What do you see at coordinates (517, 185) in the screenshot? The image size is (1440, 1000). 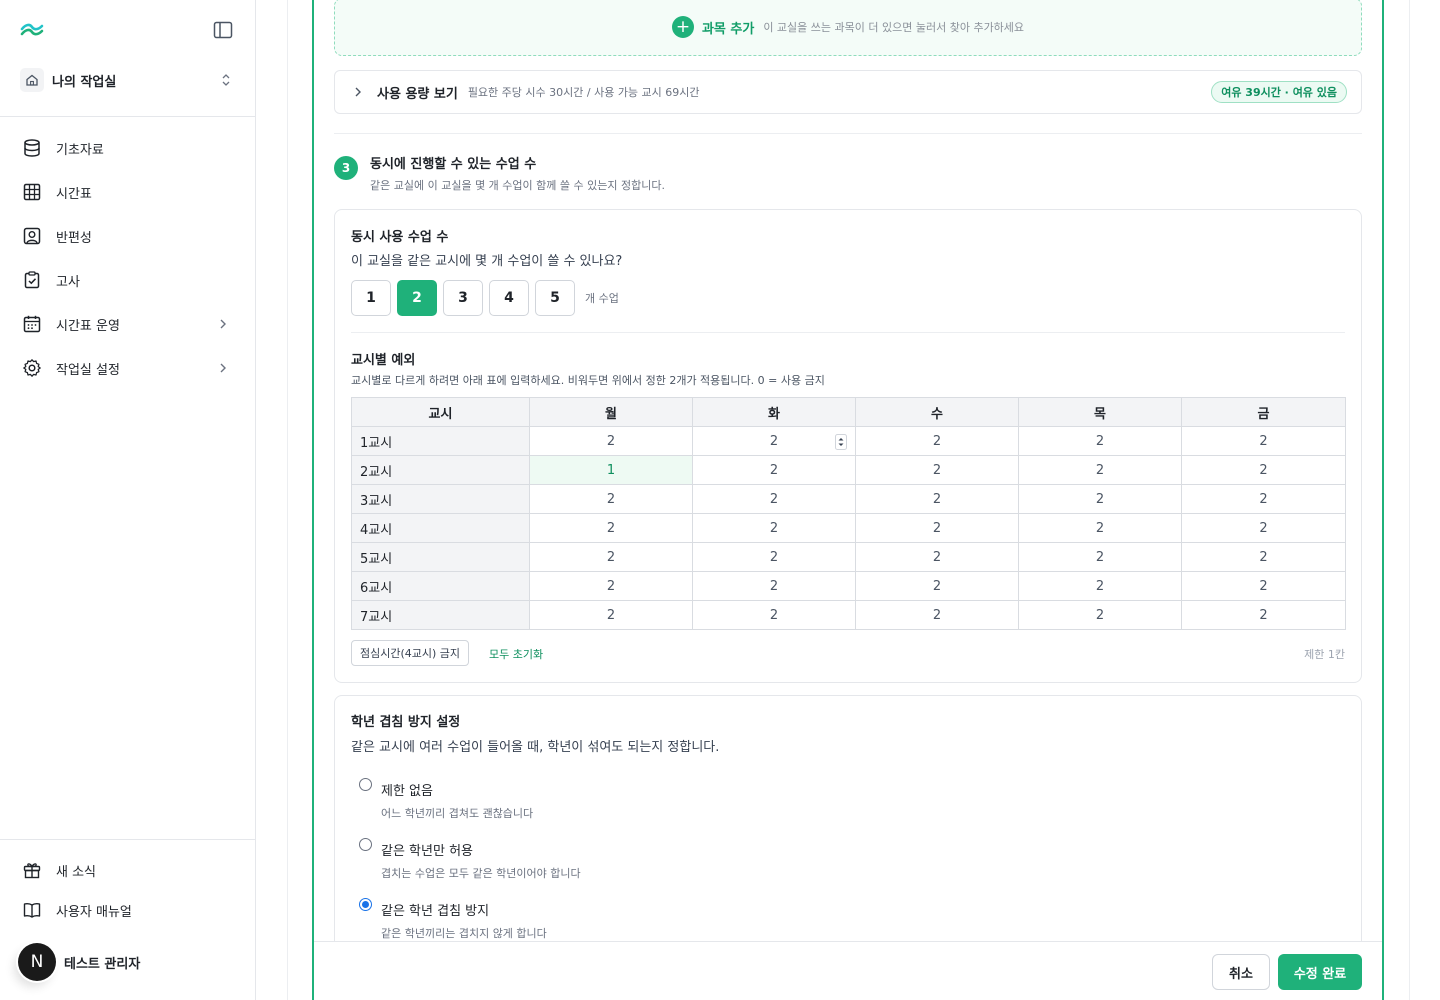 I see `step-description: 같은 교실에 이 교실을 몇 개 수업이 함께 쓸 수 있는지 정합니다.` at bounding box center [517, 185].